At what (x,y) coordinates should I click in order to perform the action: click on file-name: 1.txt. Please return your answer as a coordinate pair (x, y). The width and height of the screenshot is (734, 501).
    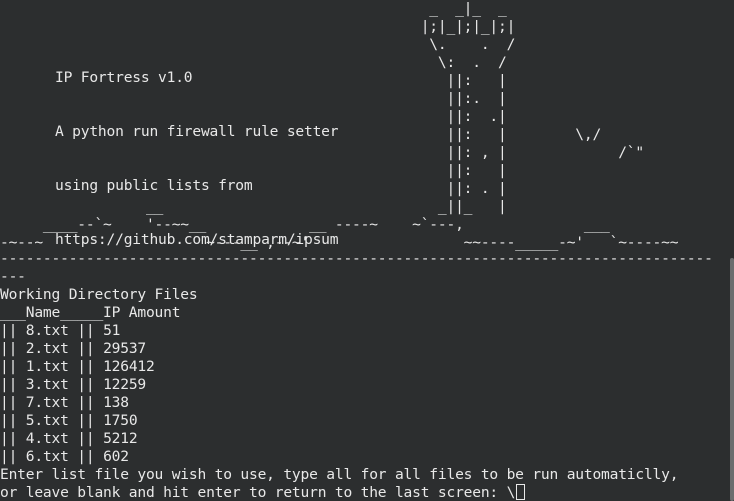
    Looking at the image, I should click on (47, 366).